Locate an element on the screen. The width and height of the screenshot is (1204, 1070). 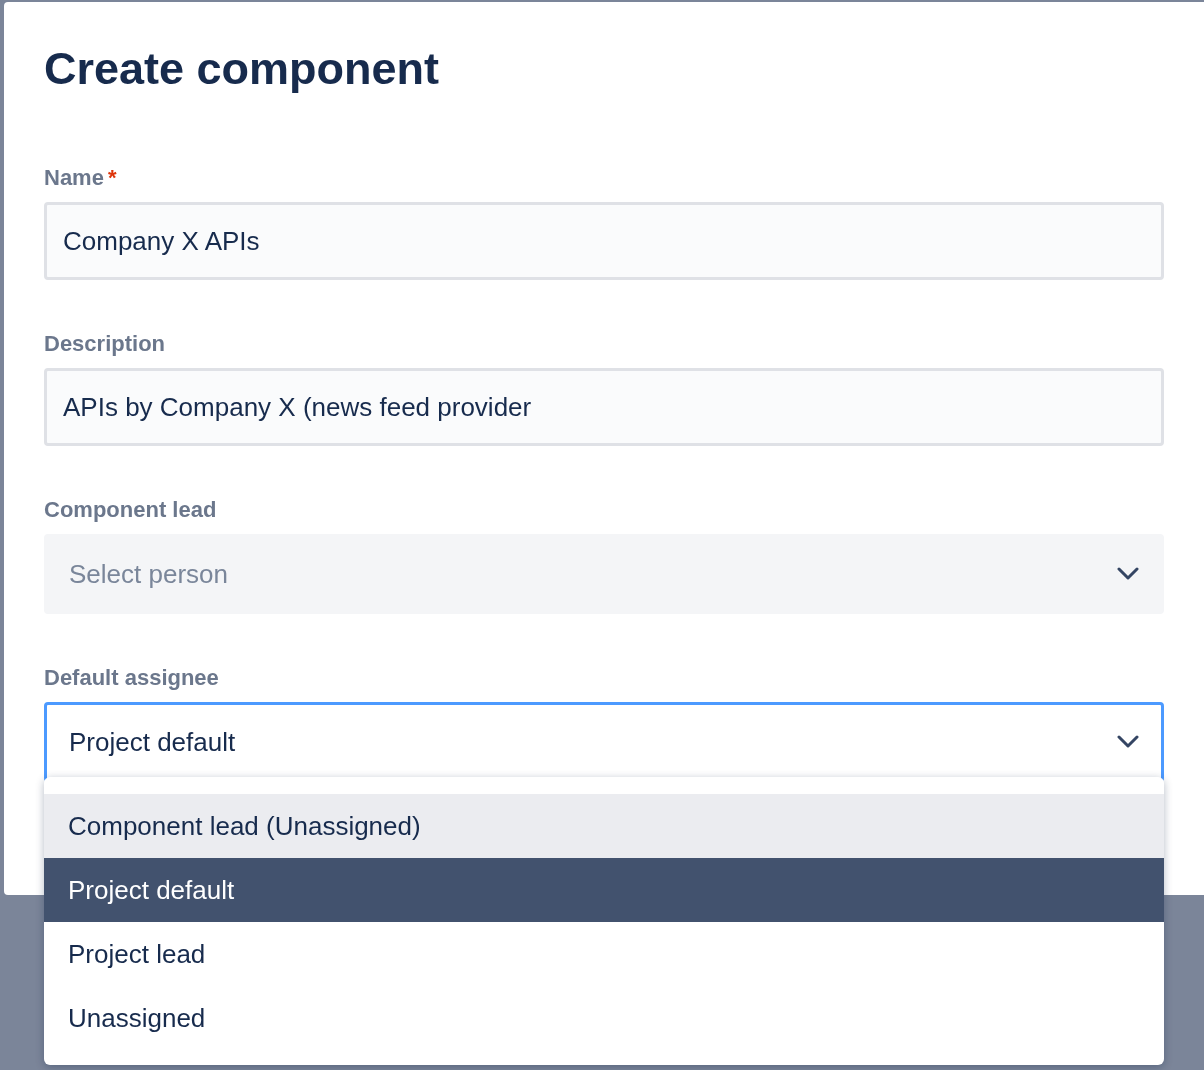
menu-option: Component lead (Unassigned) is located at coordinates (604, 826).